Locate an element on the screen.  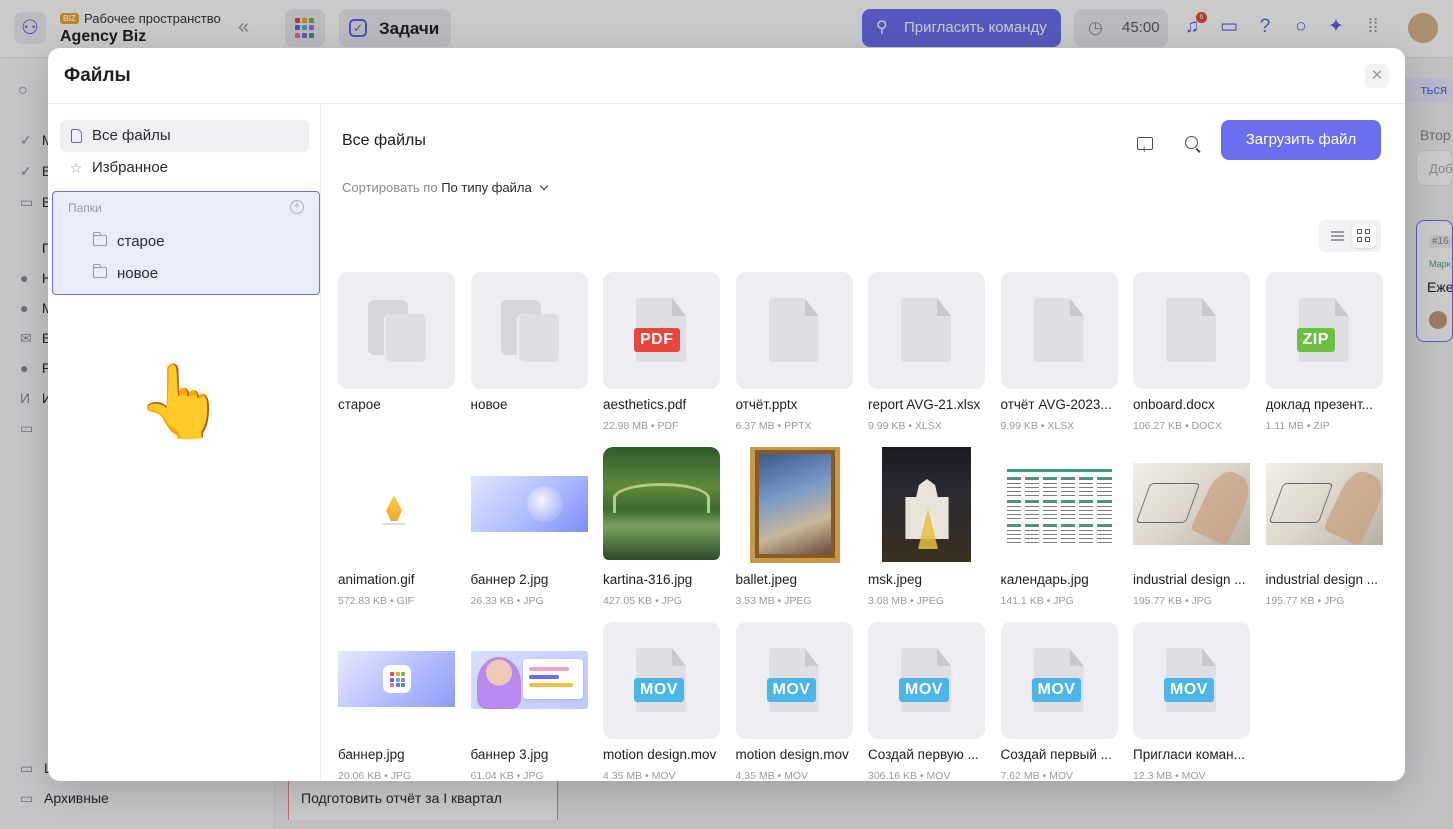
view-toggle is located at coordinates (1350, 236).